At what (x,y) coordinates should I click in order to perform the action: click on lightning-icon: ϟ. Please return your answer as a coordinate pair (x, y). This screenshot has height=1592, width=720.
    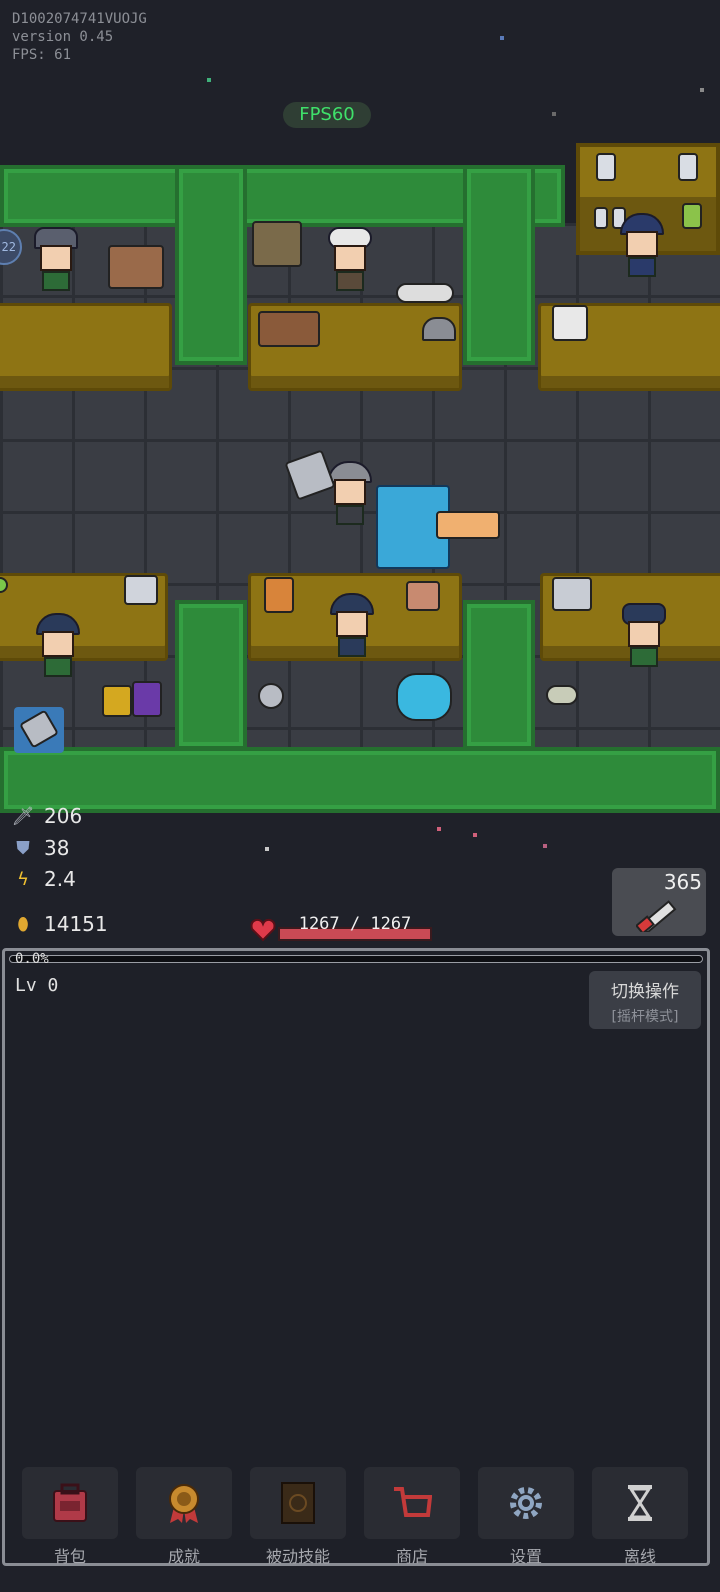
    Looking at the image, I should click on (23, 879).